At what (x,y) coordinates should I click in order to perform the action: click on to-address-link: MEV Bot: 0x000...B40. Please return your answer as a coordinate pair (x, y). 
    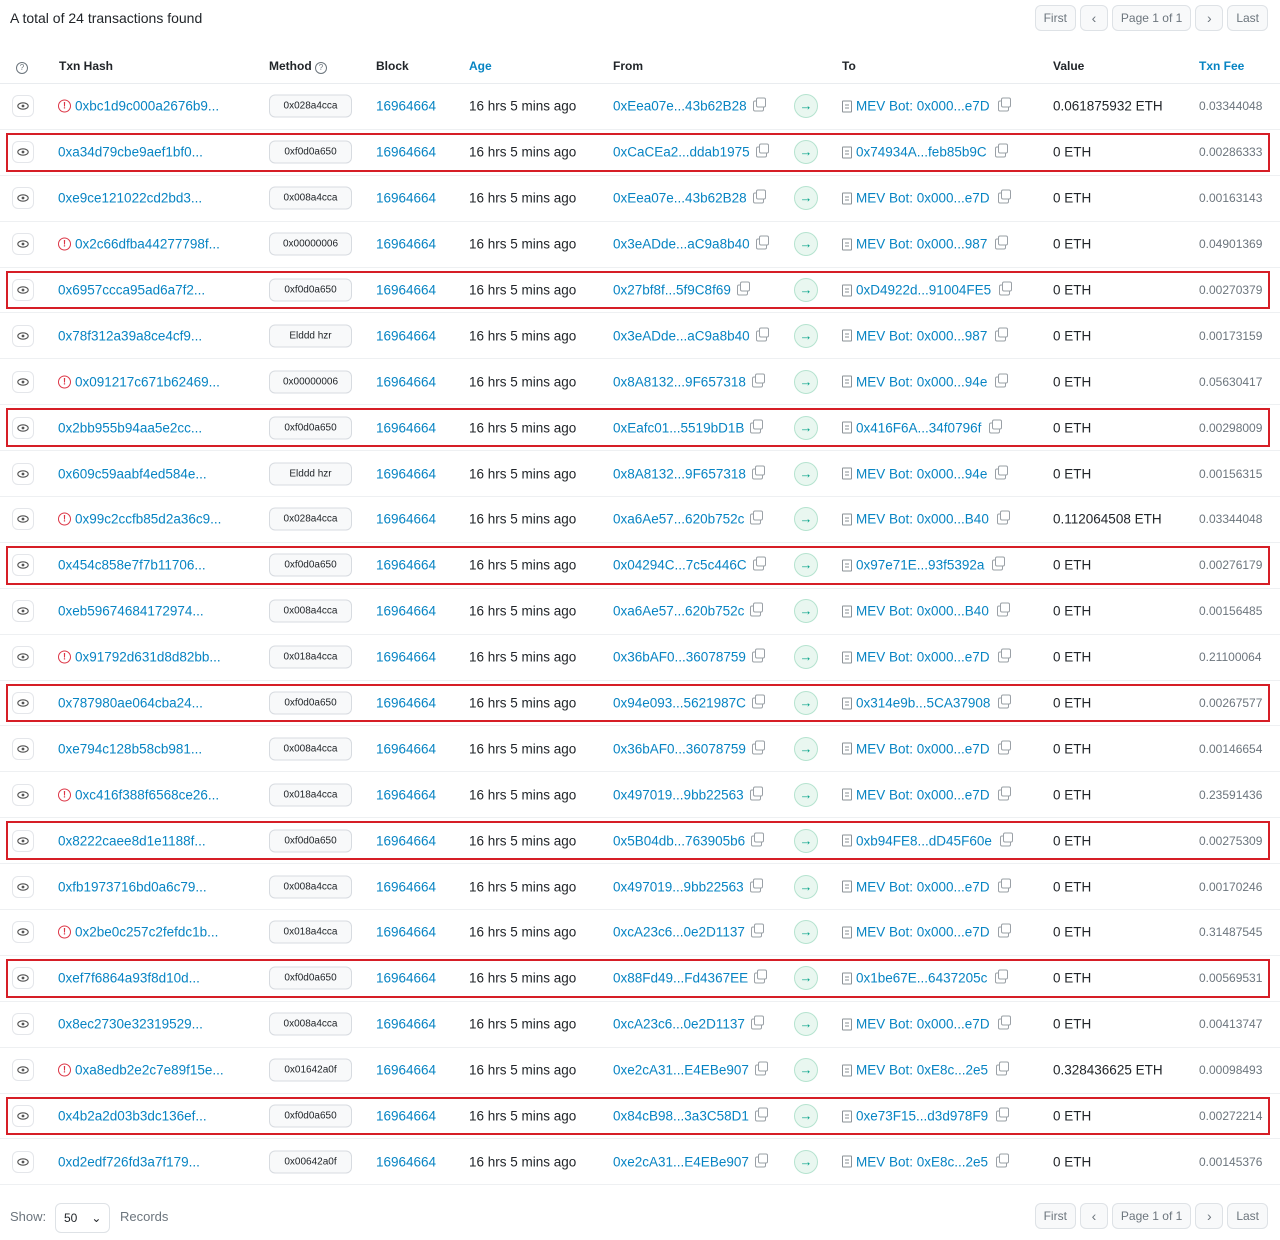
    Looking at the image, I should click on (922, 519).